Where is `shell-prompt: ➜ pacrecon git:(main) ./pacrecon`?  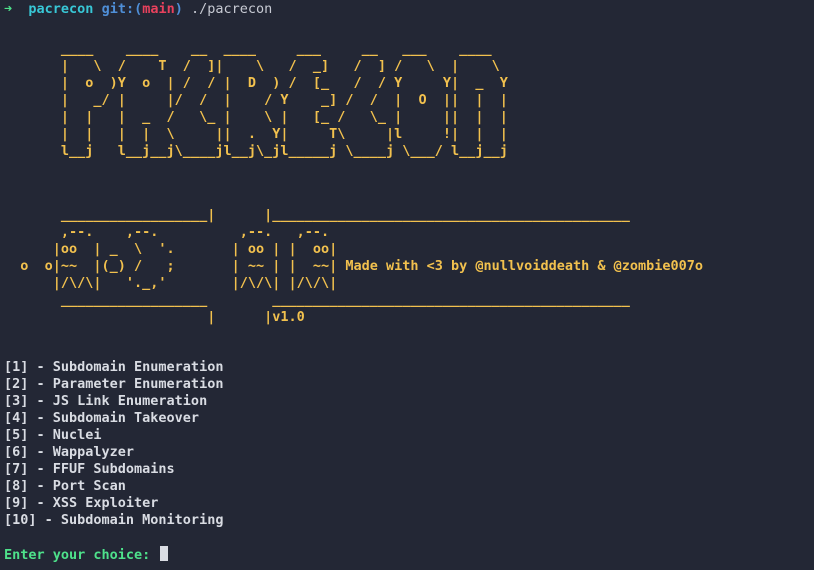
shell-prompt: ➜ pacrecon git:(main) ./pacrecon is located at coordinates (138, 9).